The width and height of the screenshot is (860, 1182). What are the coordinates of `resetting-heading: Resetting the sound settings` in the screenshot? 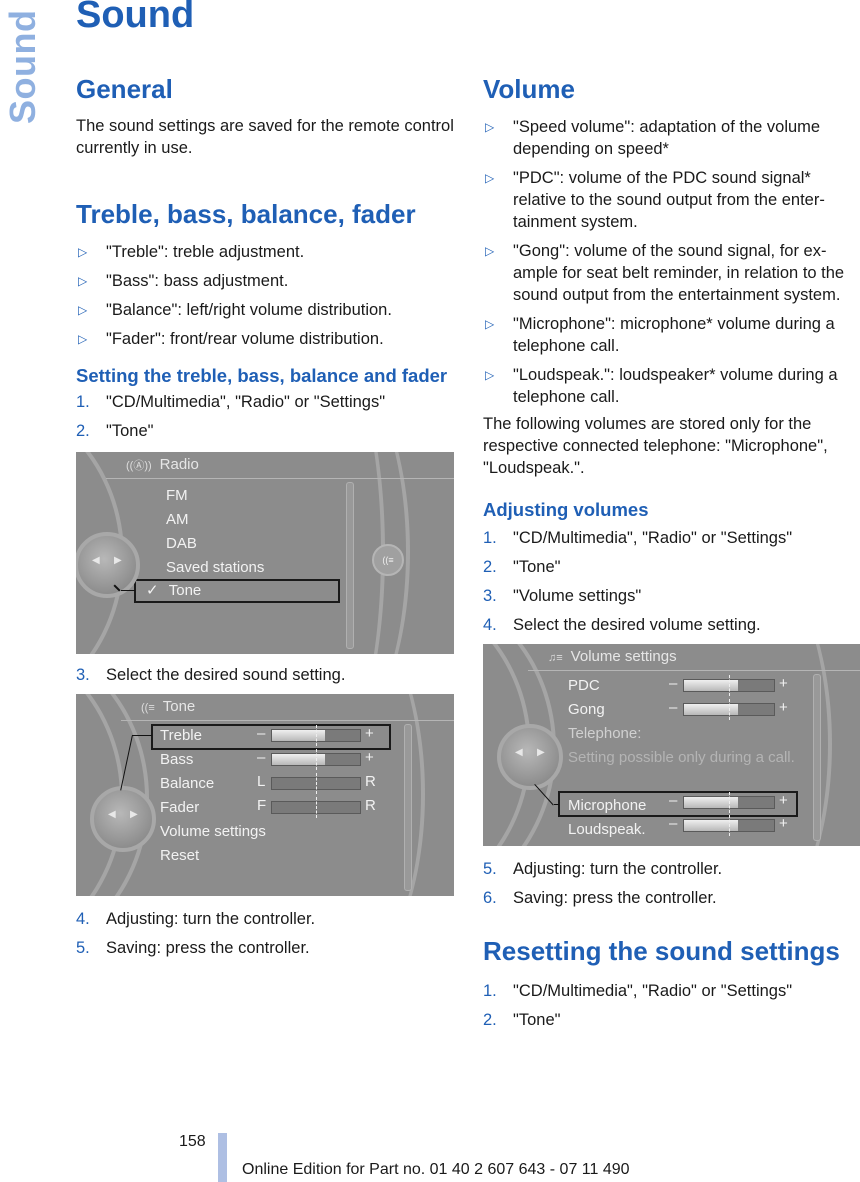 It's located at (661, 951).